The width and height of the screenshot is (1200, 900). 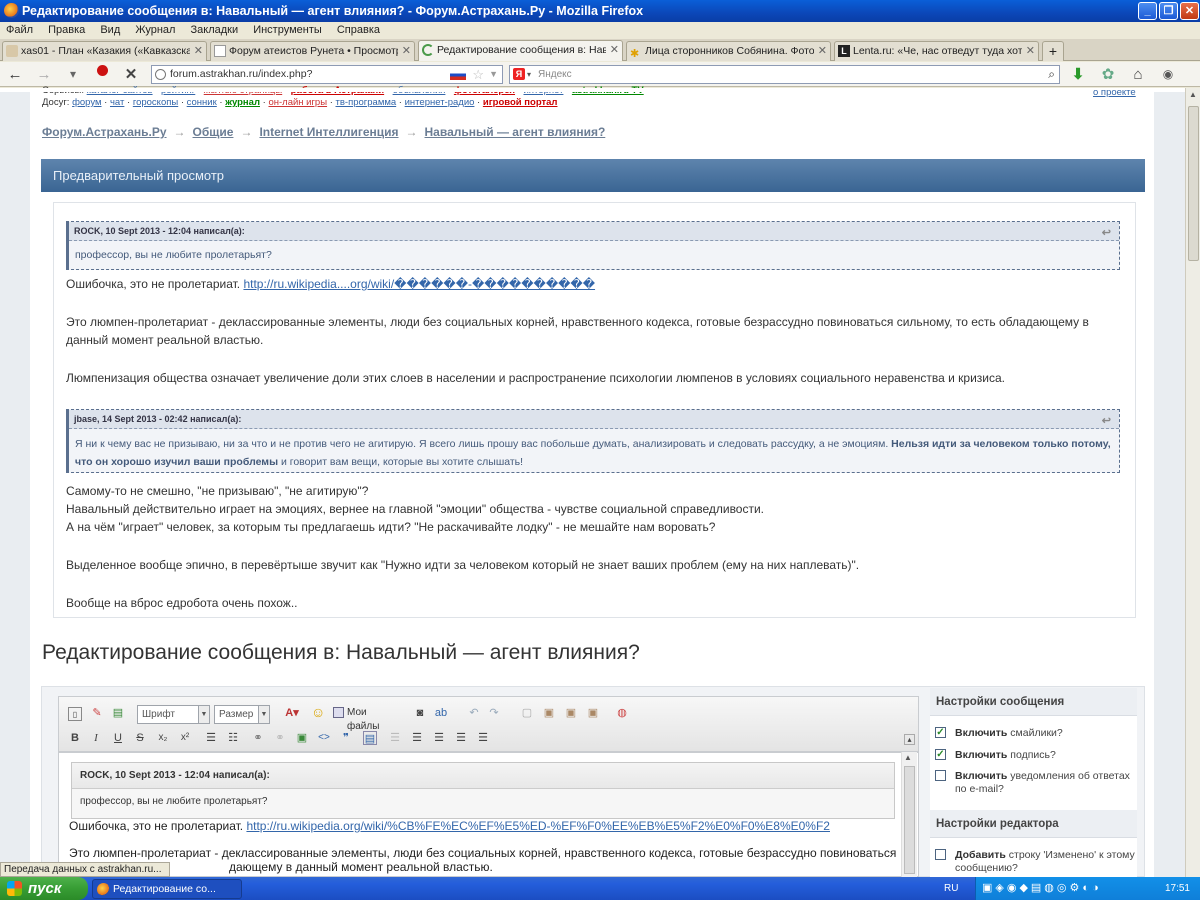 I want to click on align-left-icon: ☰, so click(x=417, y=738).